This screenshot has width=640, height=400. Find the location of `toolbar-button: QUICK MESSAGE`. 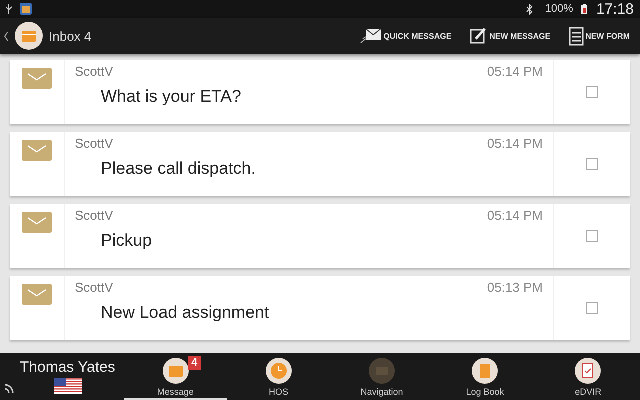

toolbar-button: QUICK MESSAGE is located at coordinates (406, 36).